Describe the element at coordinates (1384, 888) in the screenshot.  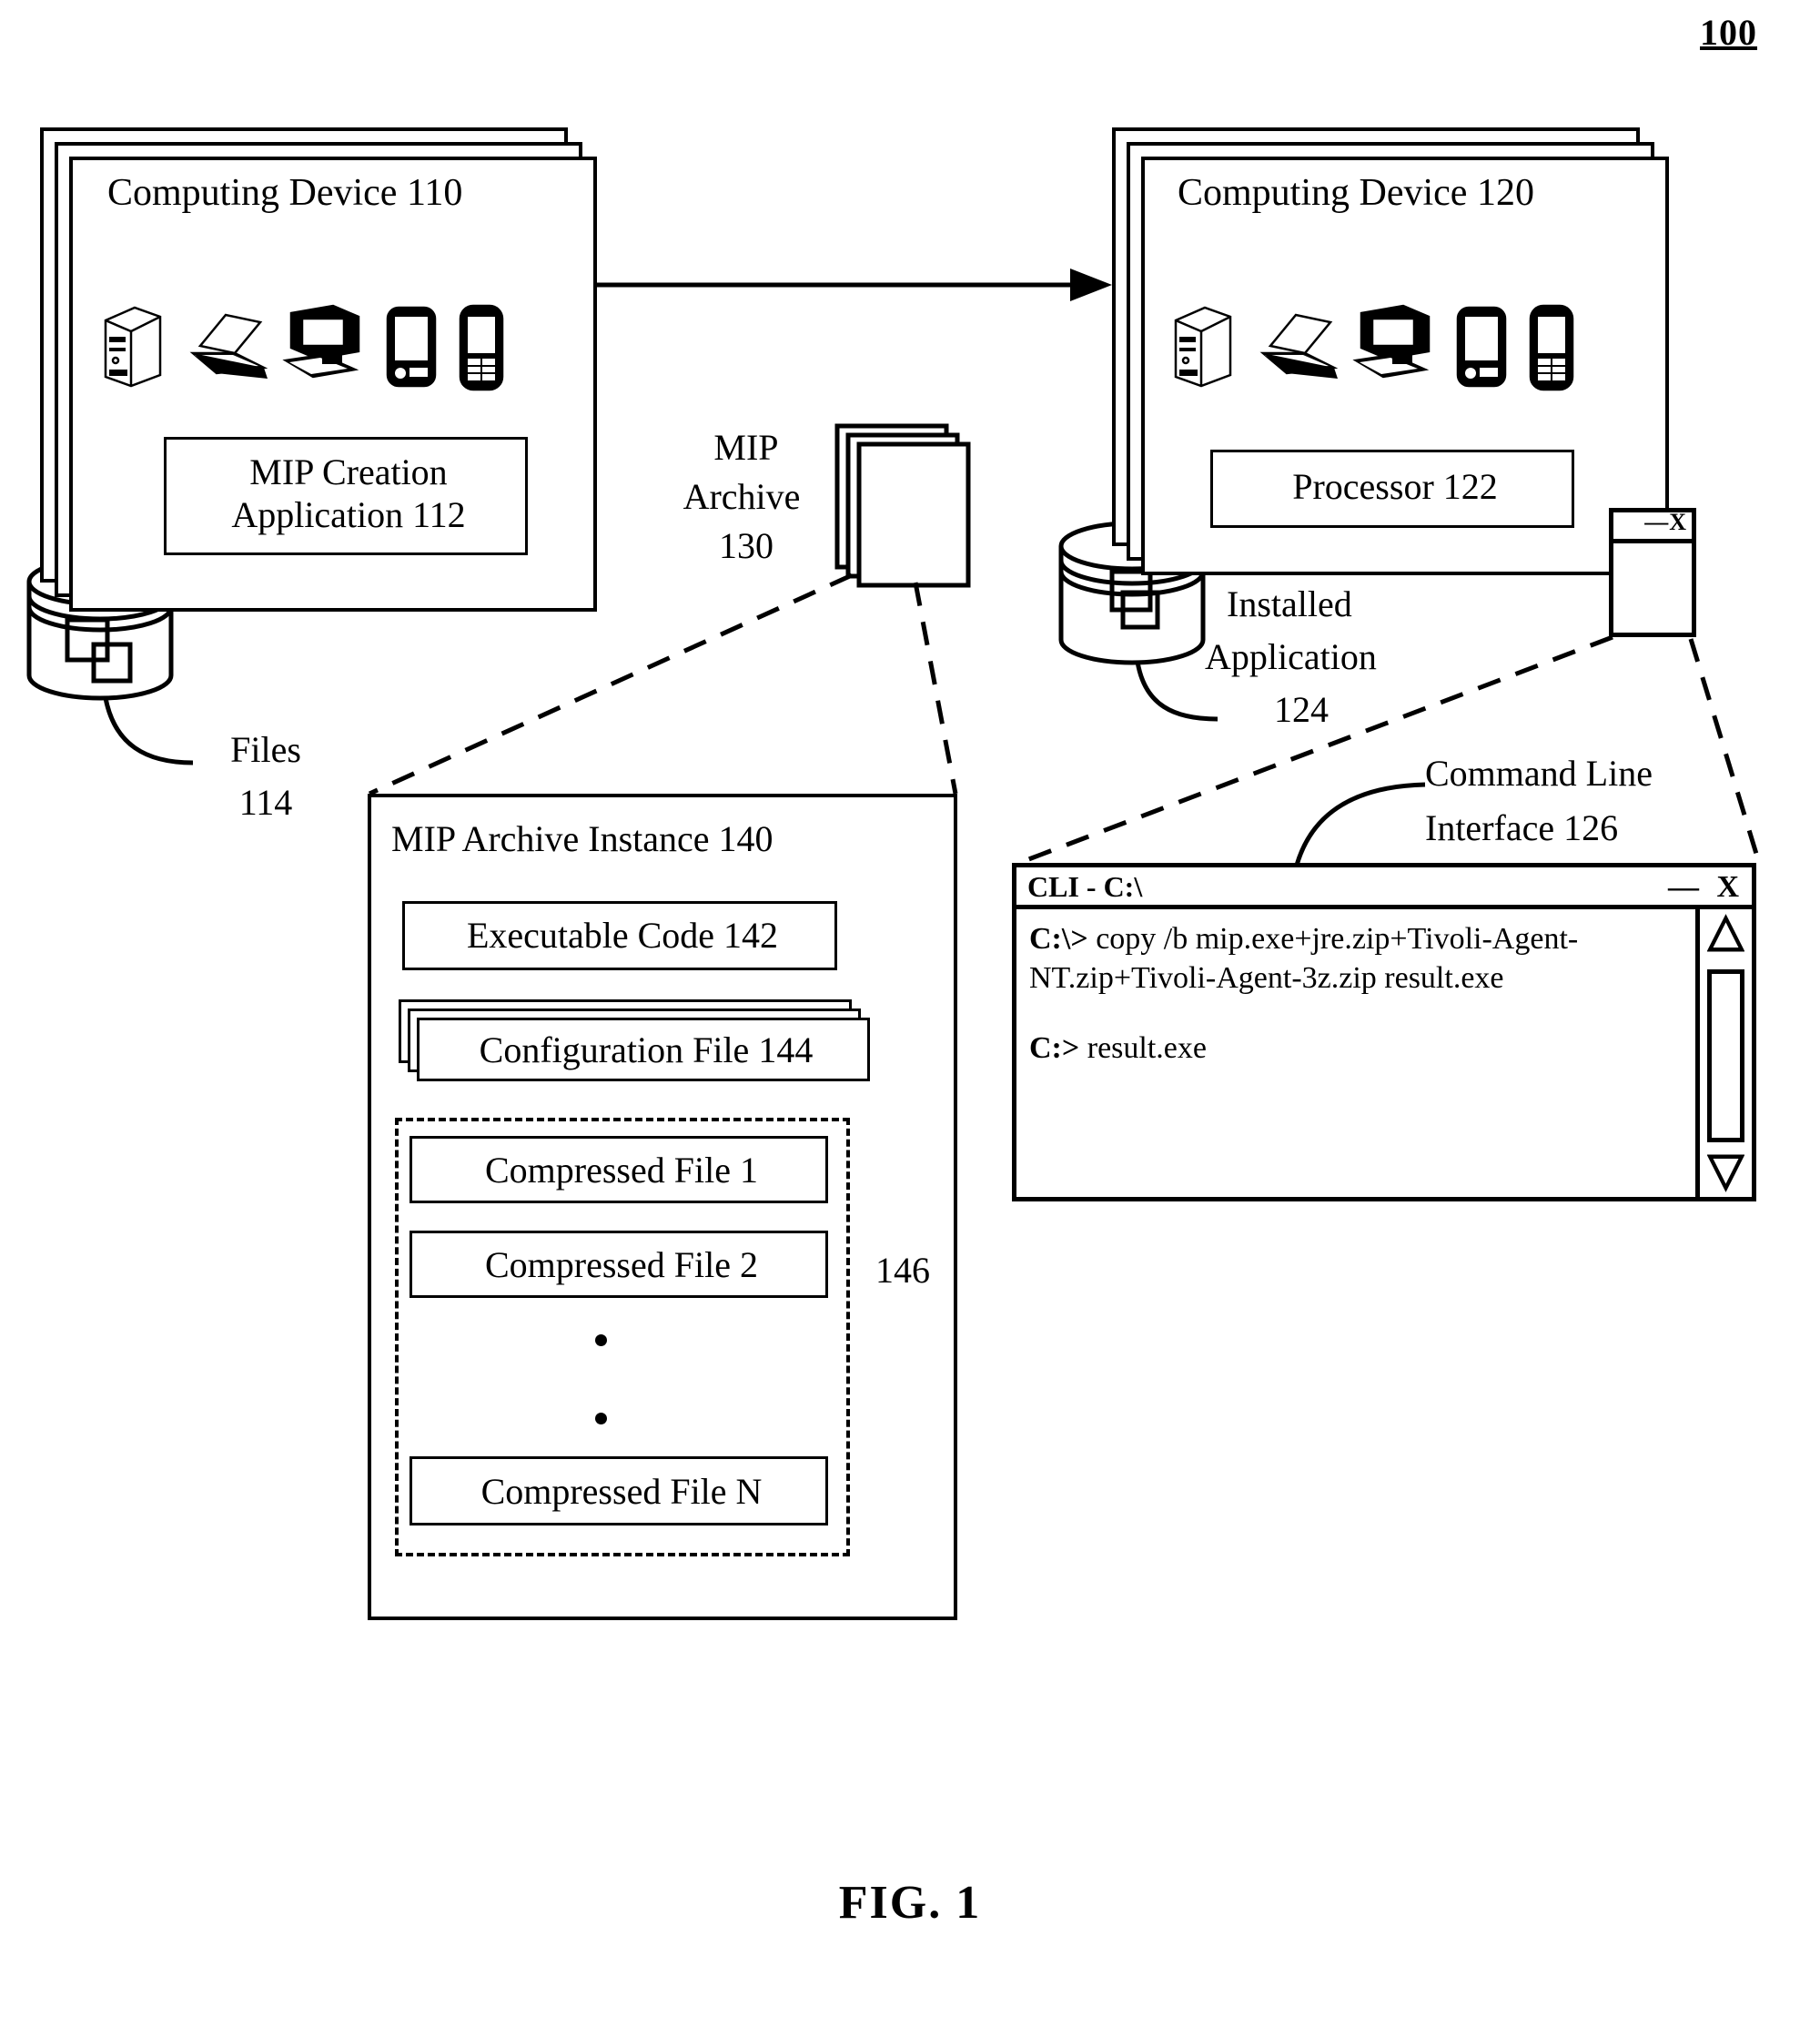
I see `cli-titlebar: CLI - C:\ — X` at that location.